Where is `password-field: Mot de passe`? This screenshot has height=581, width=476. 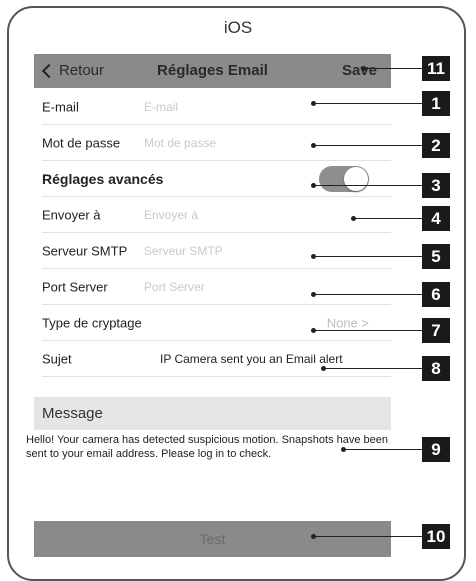 password-field: Mot de passe is located at coordinates (180, 143).